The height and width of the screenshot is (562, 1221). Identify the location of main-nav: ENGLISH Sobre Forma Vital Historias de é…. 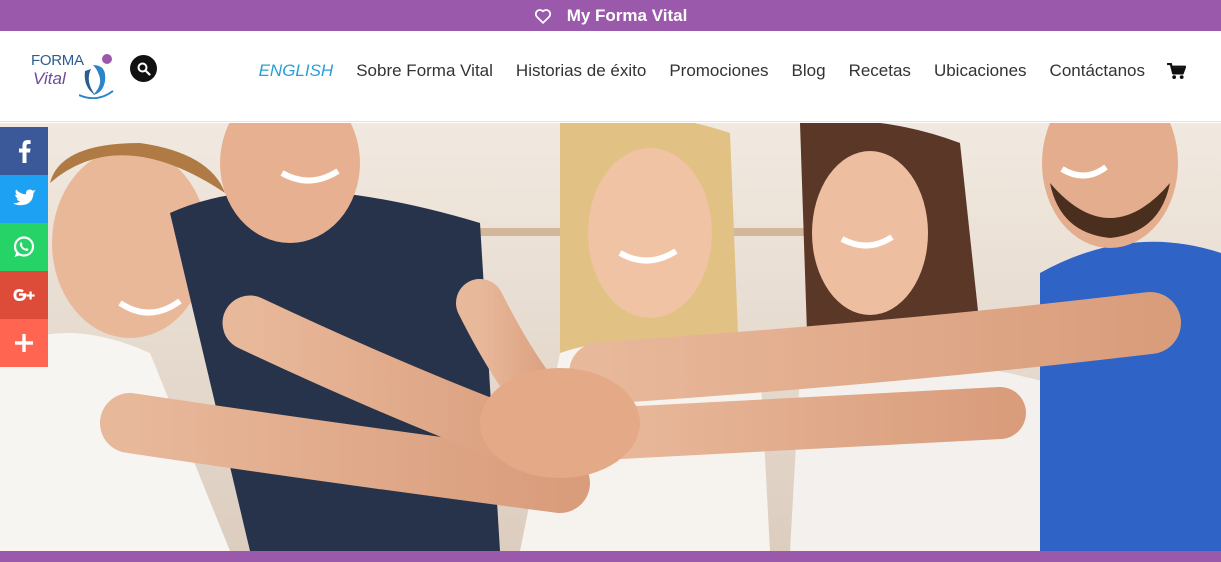
(722, 71).